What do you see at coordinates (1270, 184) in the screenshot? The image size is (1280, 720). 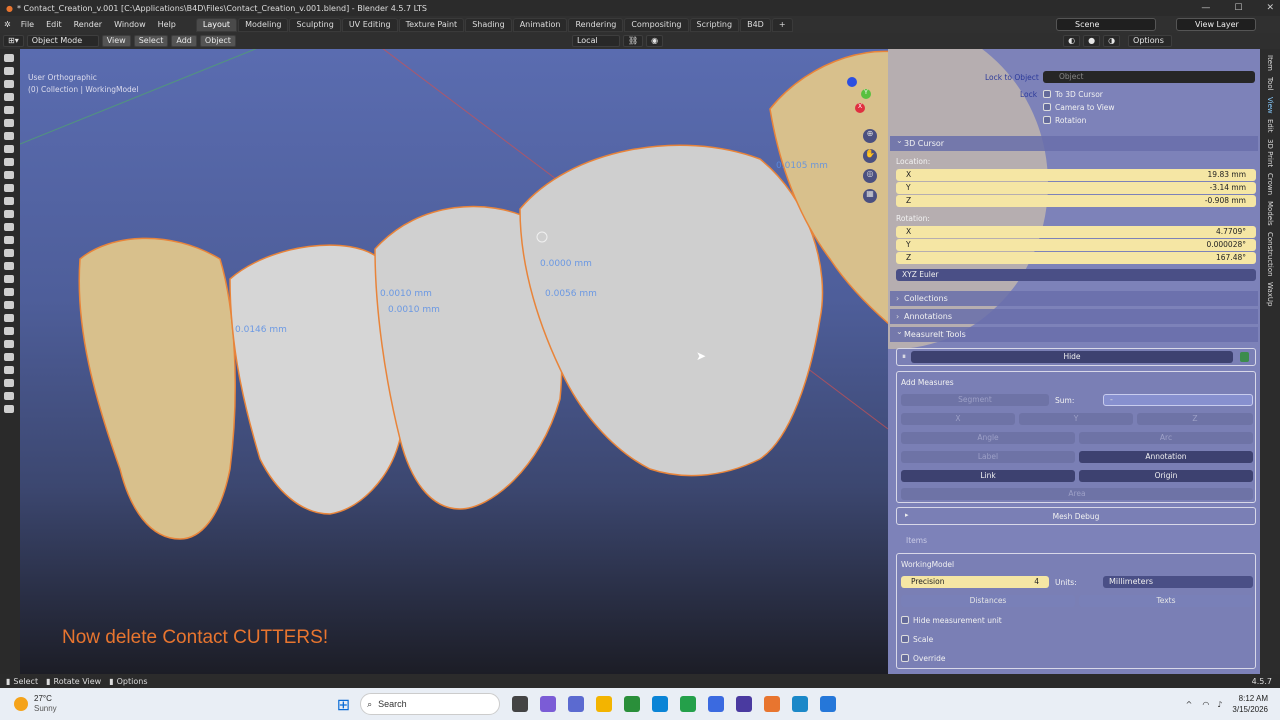 I see `tab-crown: Crown` at bounding box center [1270, 184].